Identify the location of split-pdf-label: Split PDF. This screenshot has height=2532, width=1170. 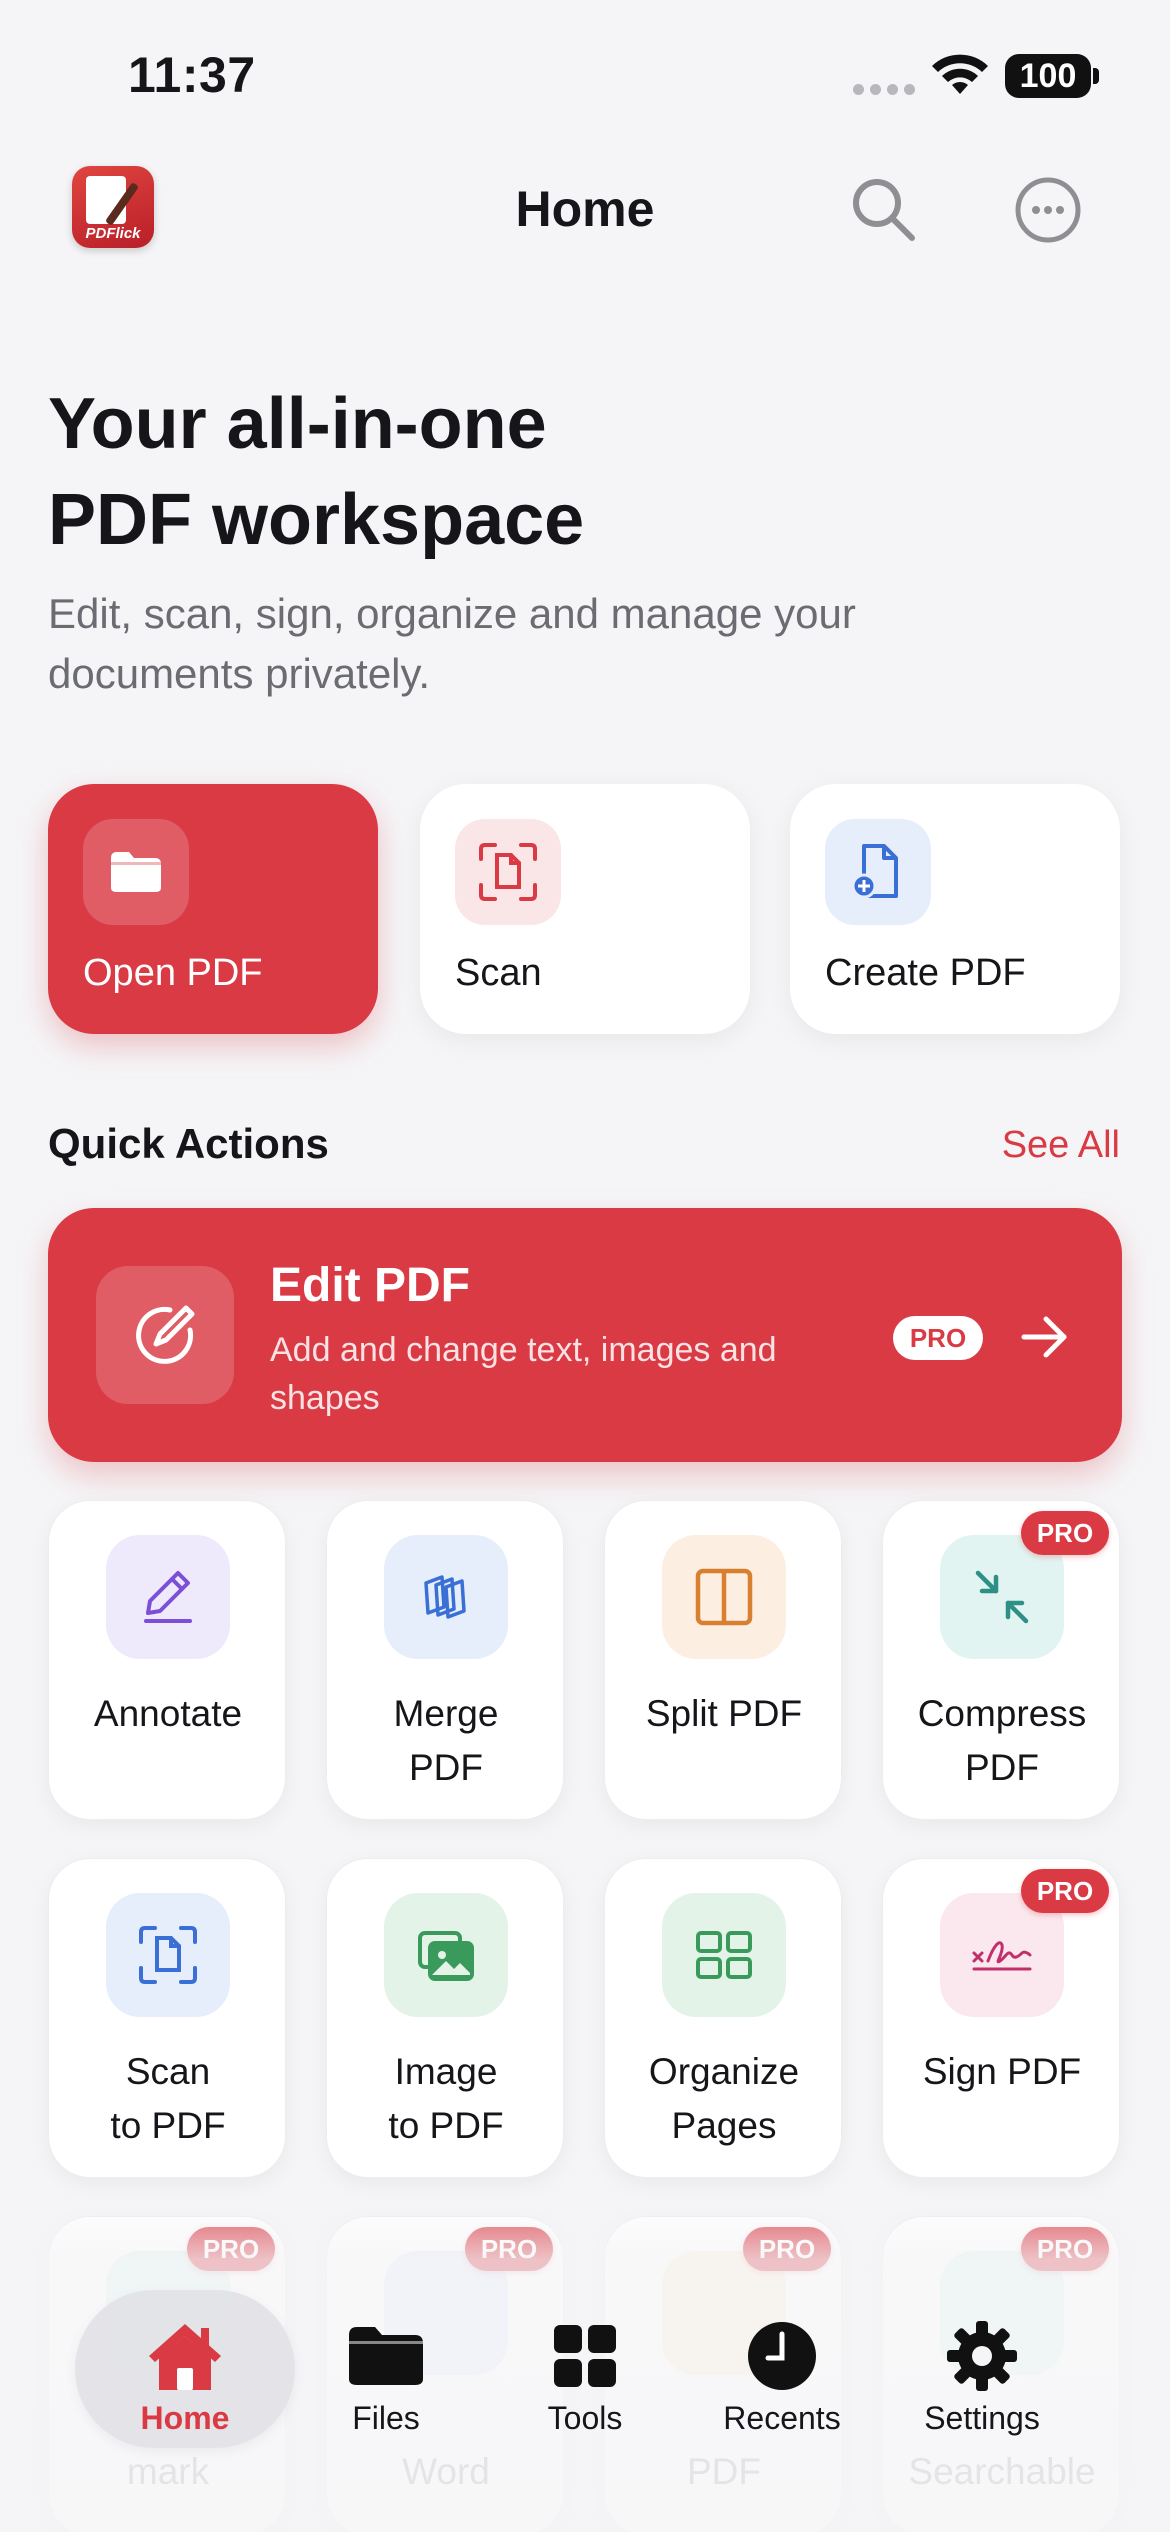
(724, 1713).